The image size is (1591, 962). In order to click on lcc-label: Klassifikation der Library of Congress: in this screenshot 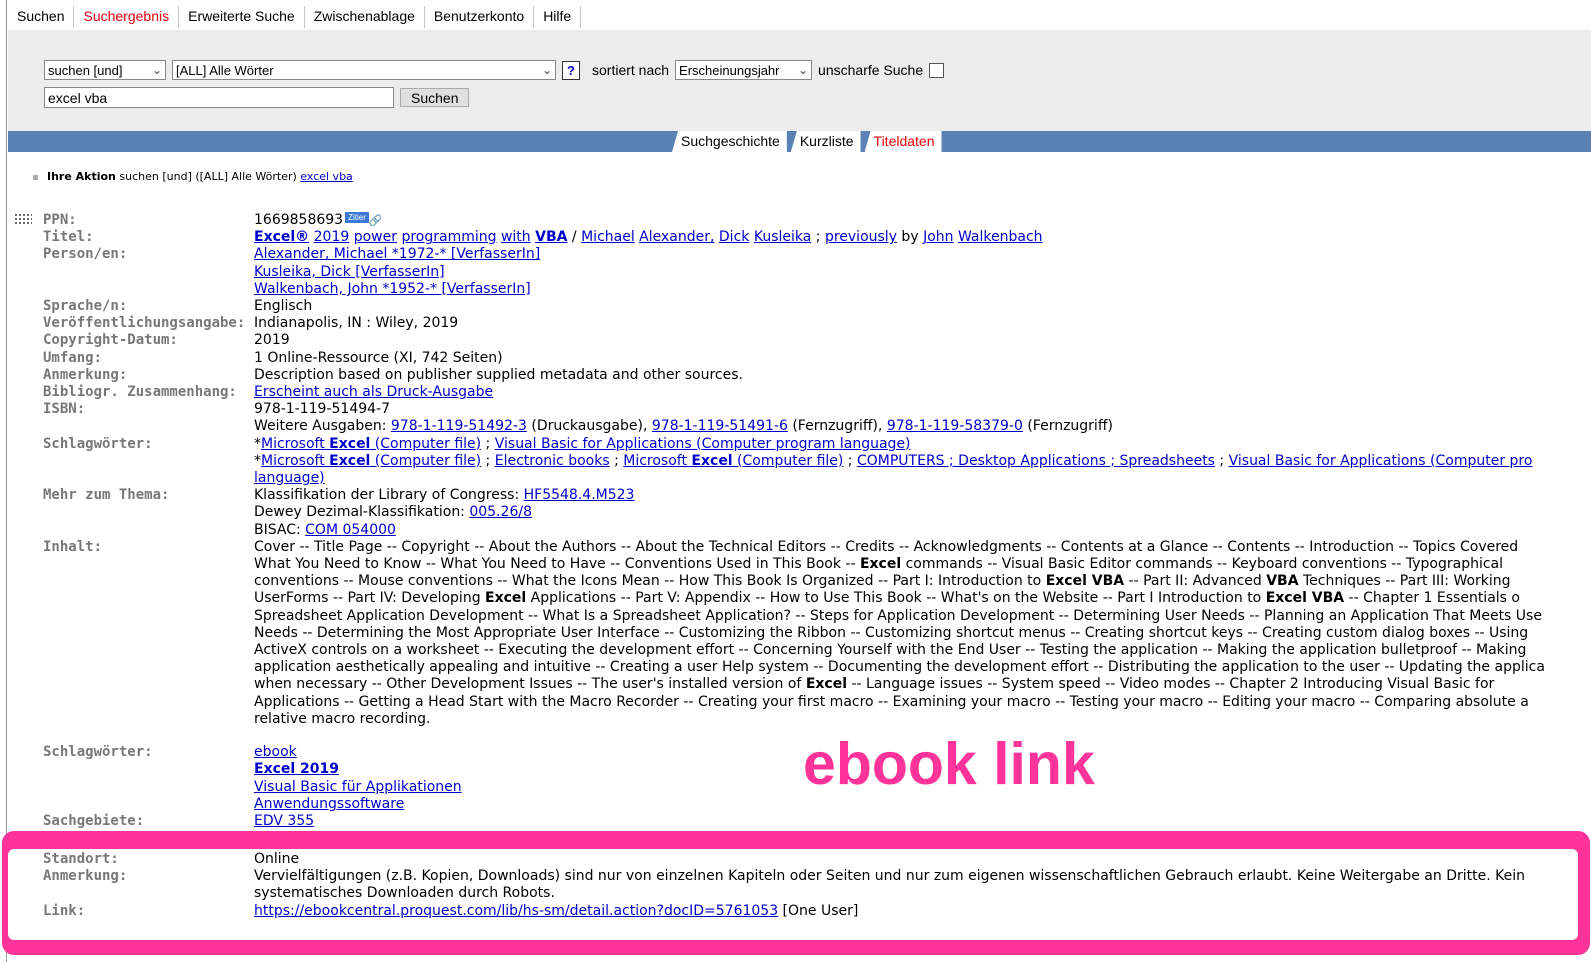, I will do `click(389, 495)`.